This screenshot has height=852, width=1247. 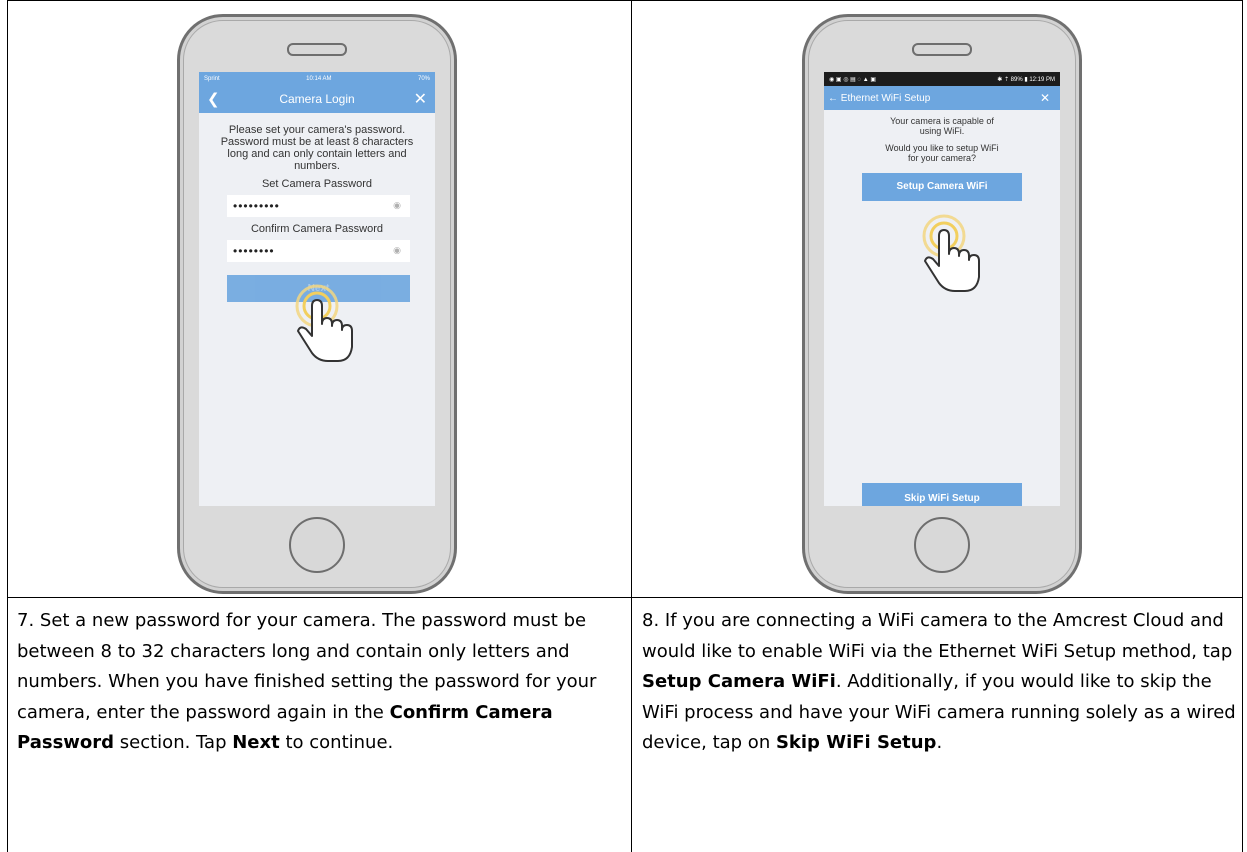 I want to click on table-row-divider, so click(x=625, y=597).